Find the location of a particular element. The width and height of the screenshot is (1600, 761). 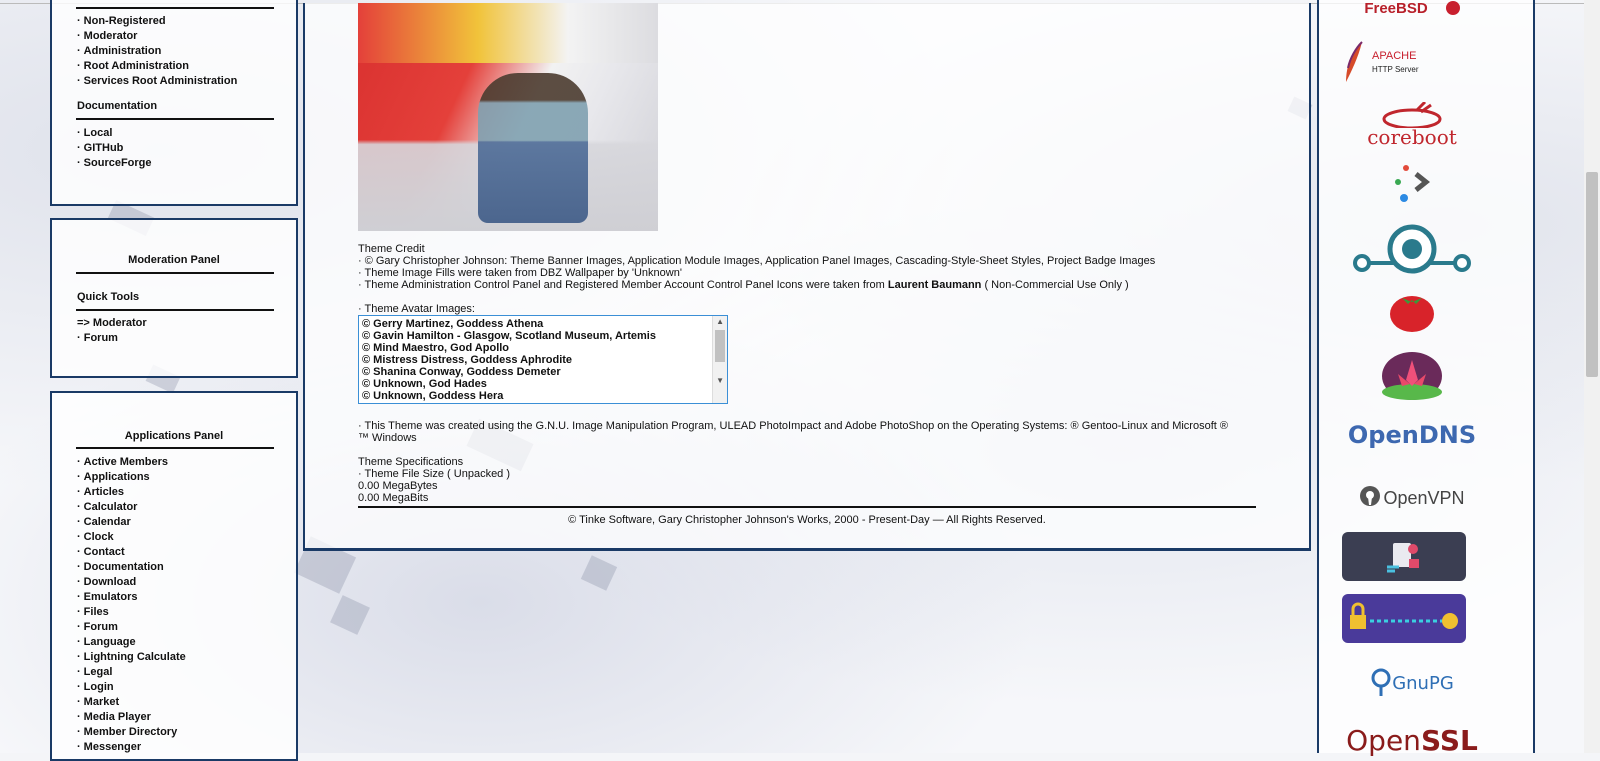

document-lock-icon is located at coordinates (1403, 557).